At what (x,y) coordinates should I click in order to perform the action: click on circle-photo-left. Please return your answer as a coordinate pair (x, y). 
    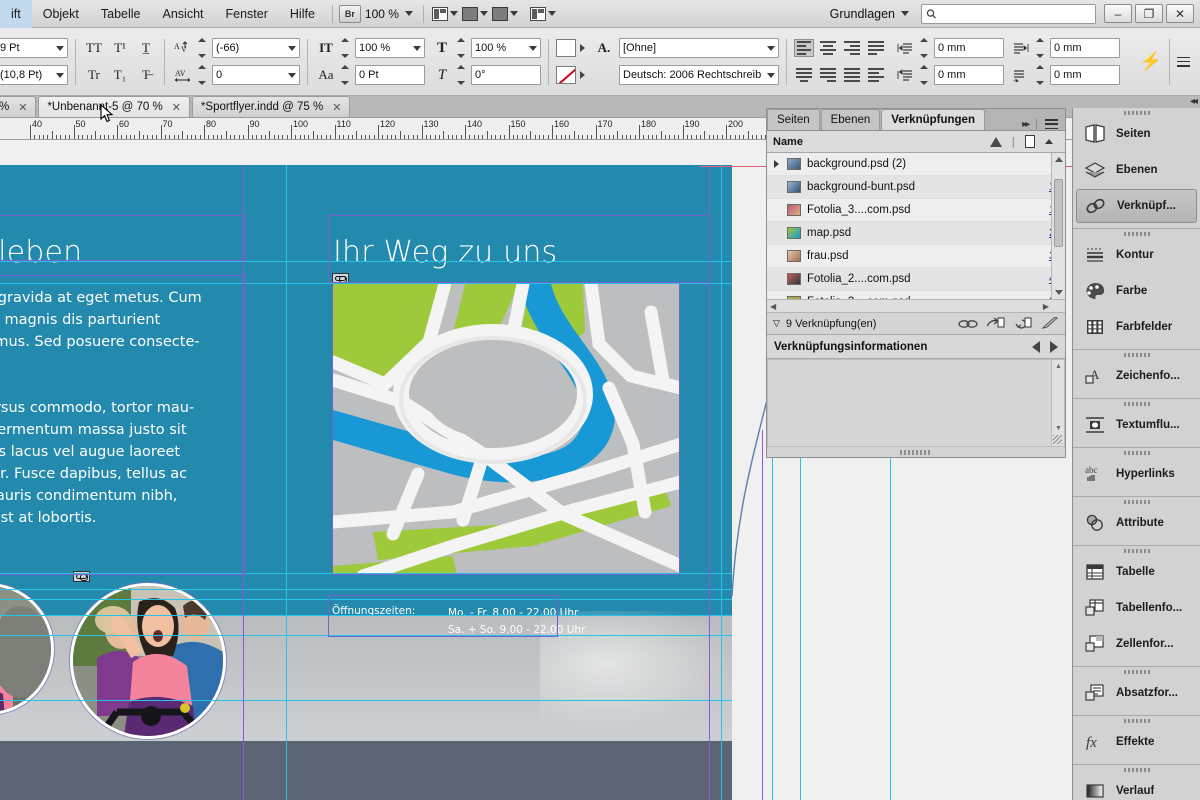
    Looking at the image, I should click on (27, 649).